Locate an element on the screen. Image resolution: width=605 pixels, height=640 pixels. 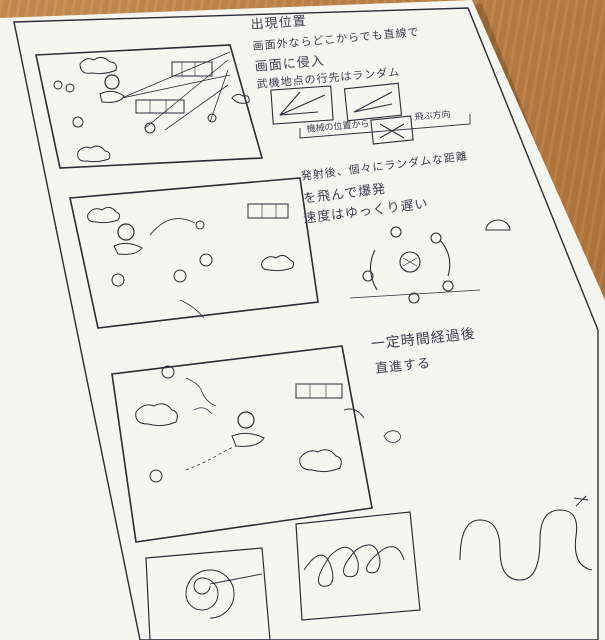
panel1-heading: 出現位置 is located at coordinates (279, 23).